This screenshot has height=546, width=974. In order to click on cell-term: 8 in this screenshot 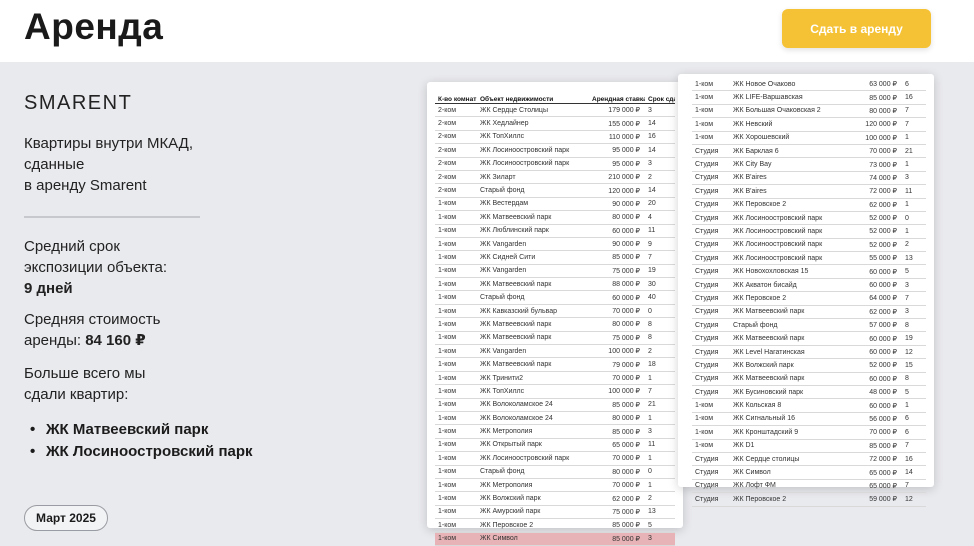, I will do `click(660, 338)`.